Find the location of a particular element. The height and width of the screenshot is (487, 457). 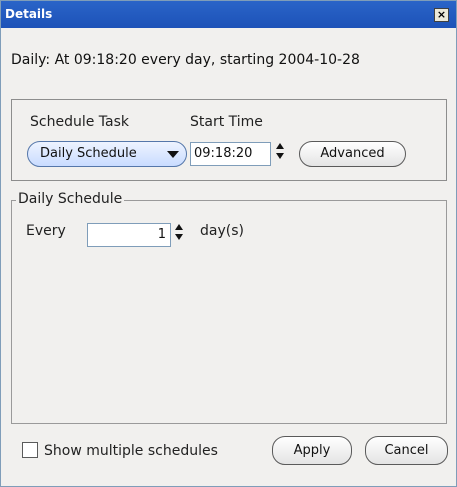

schedule-task-selected: Daily Schedule is located at coordinates (88, 153).